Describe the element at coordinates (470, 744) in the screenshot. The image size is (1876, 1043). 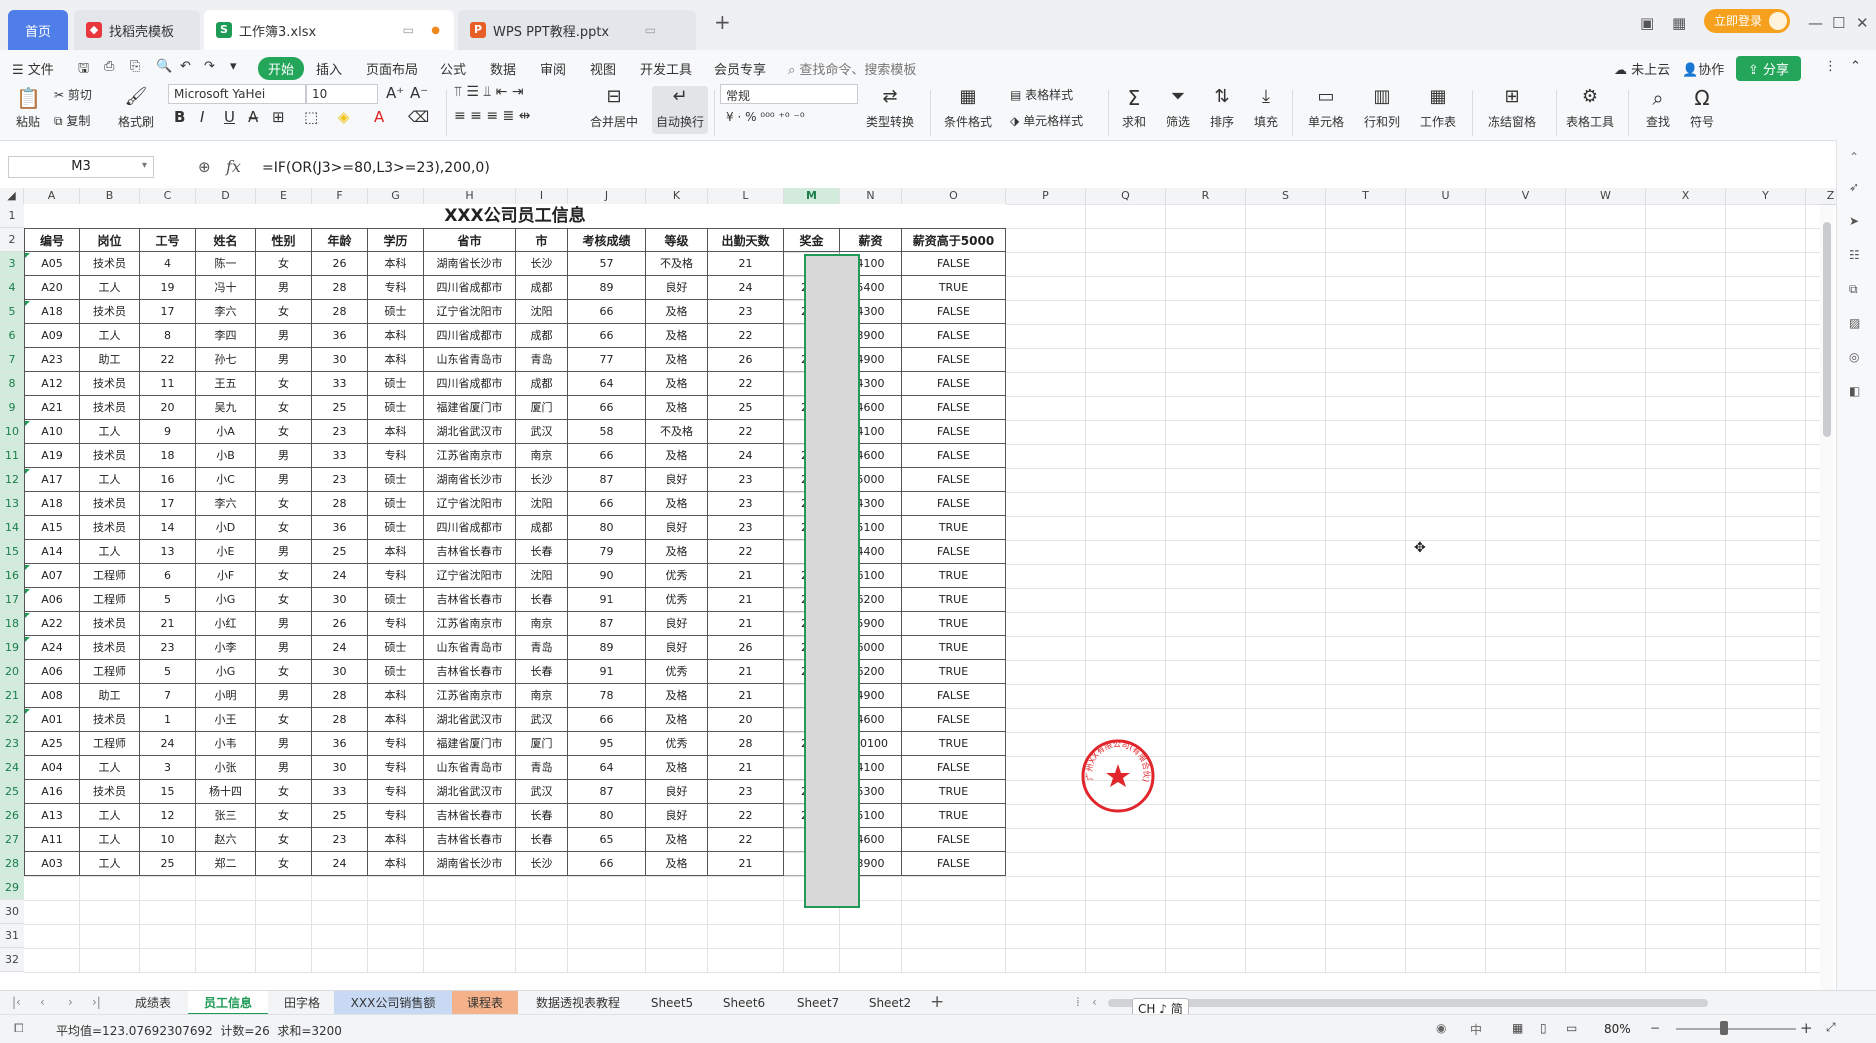
I see `table-cell: 福建省厦门市` at that location.